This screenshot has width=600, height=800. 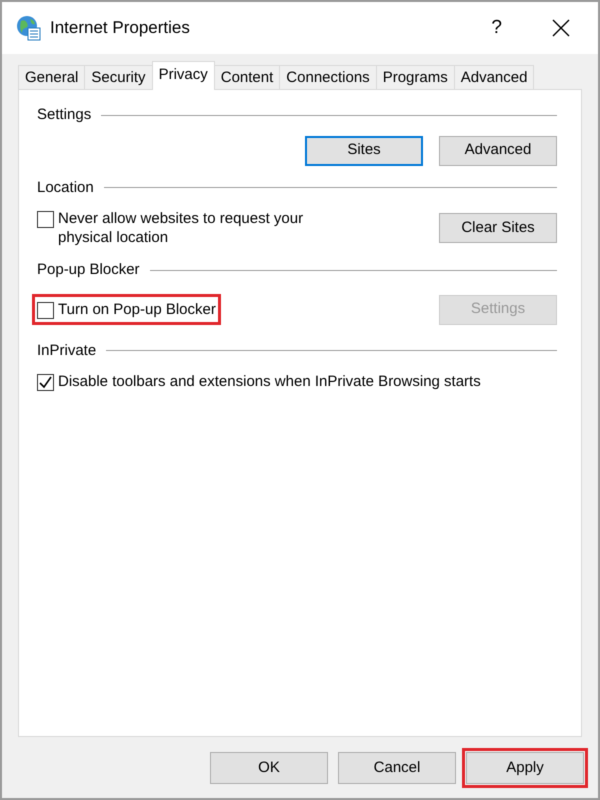 What do you see at coordinates (64, 115) in the screenshot?
I see `section-heading: Settings` at bounding box center [64, 115].